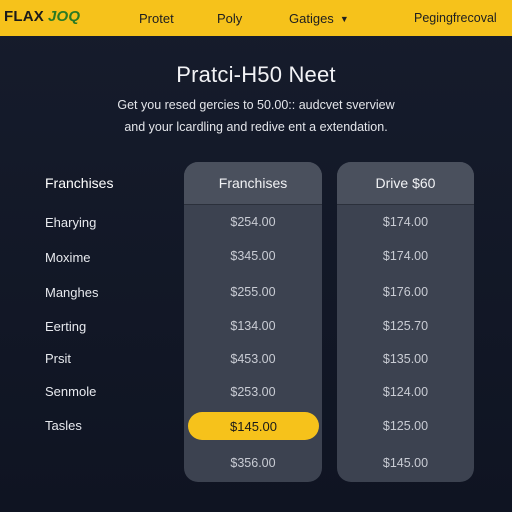 The height and width of the screenshot is (512, 512). What do you see at coordinates (253, 359) in the screenshot?
I see `price-cell: $453.00` at bounding box center [253, 359].